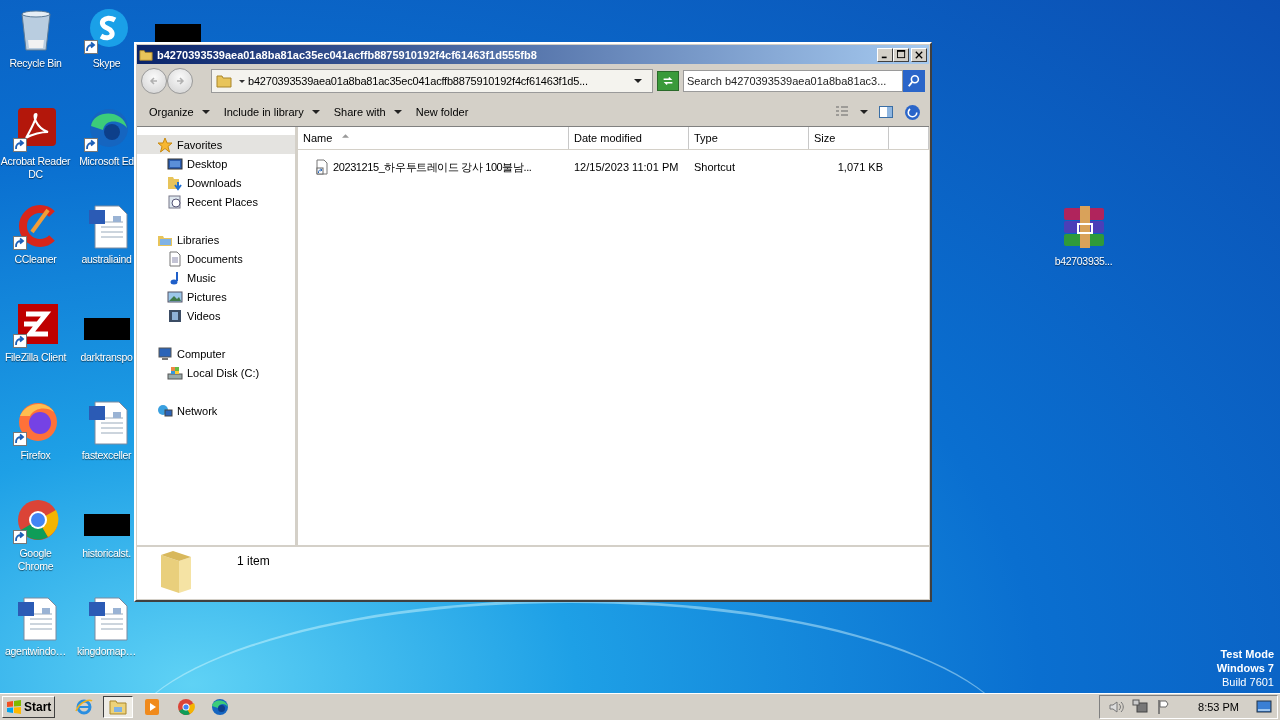 Image resolution: width=1280 pixels, height=720 pixels. I want to click on computer-icon, so click(165, 353).